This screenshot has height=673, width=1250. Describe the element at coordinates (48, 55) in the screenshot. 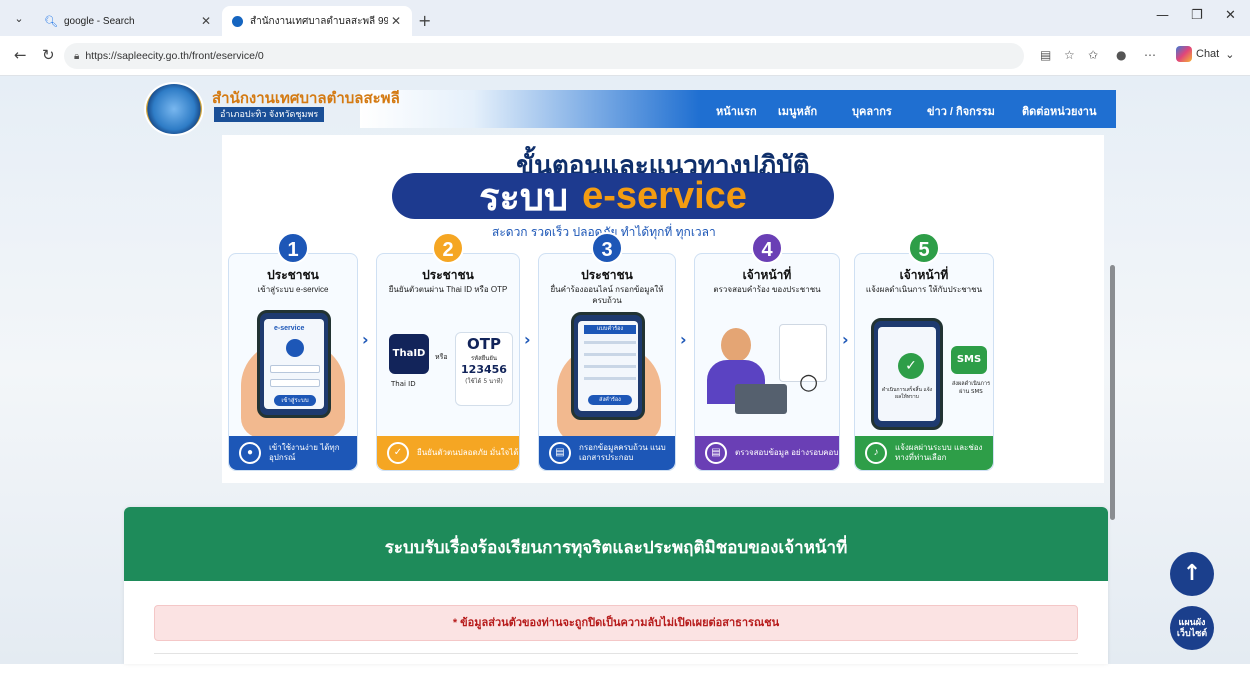

I see `reload-icon: ↻` at that location.